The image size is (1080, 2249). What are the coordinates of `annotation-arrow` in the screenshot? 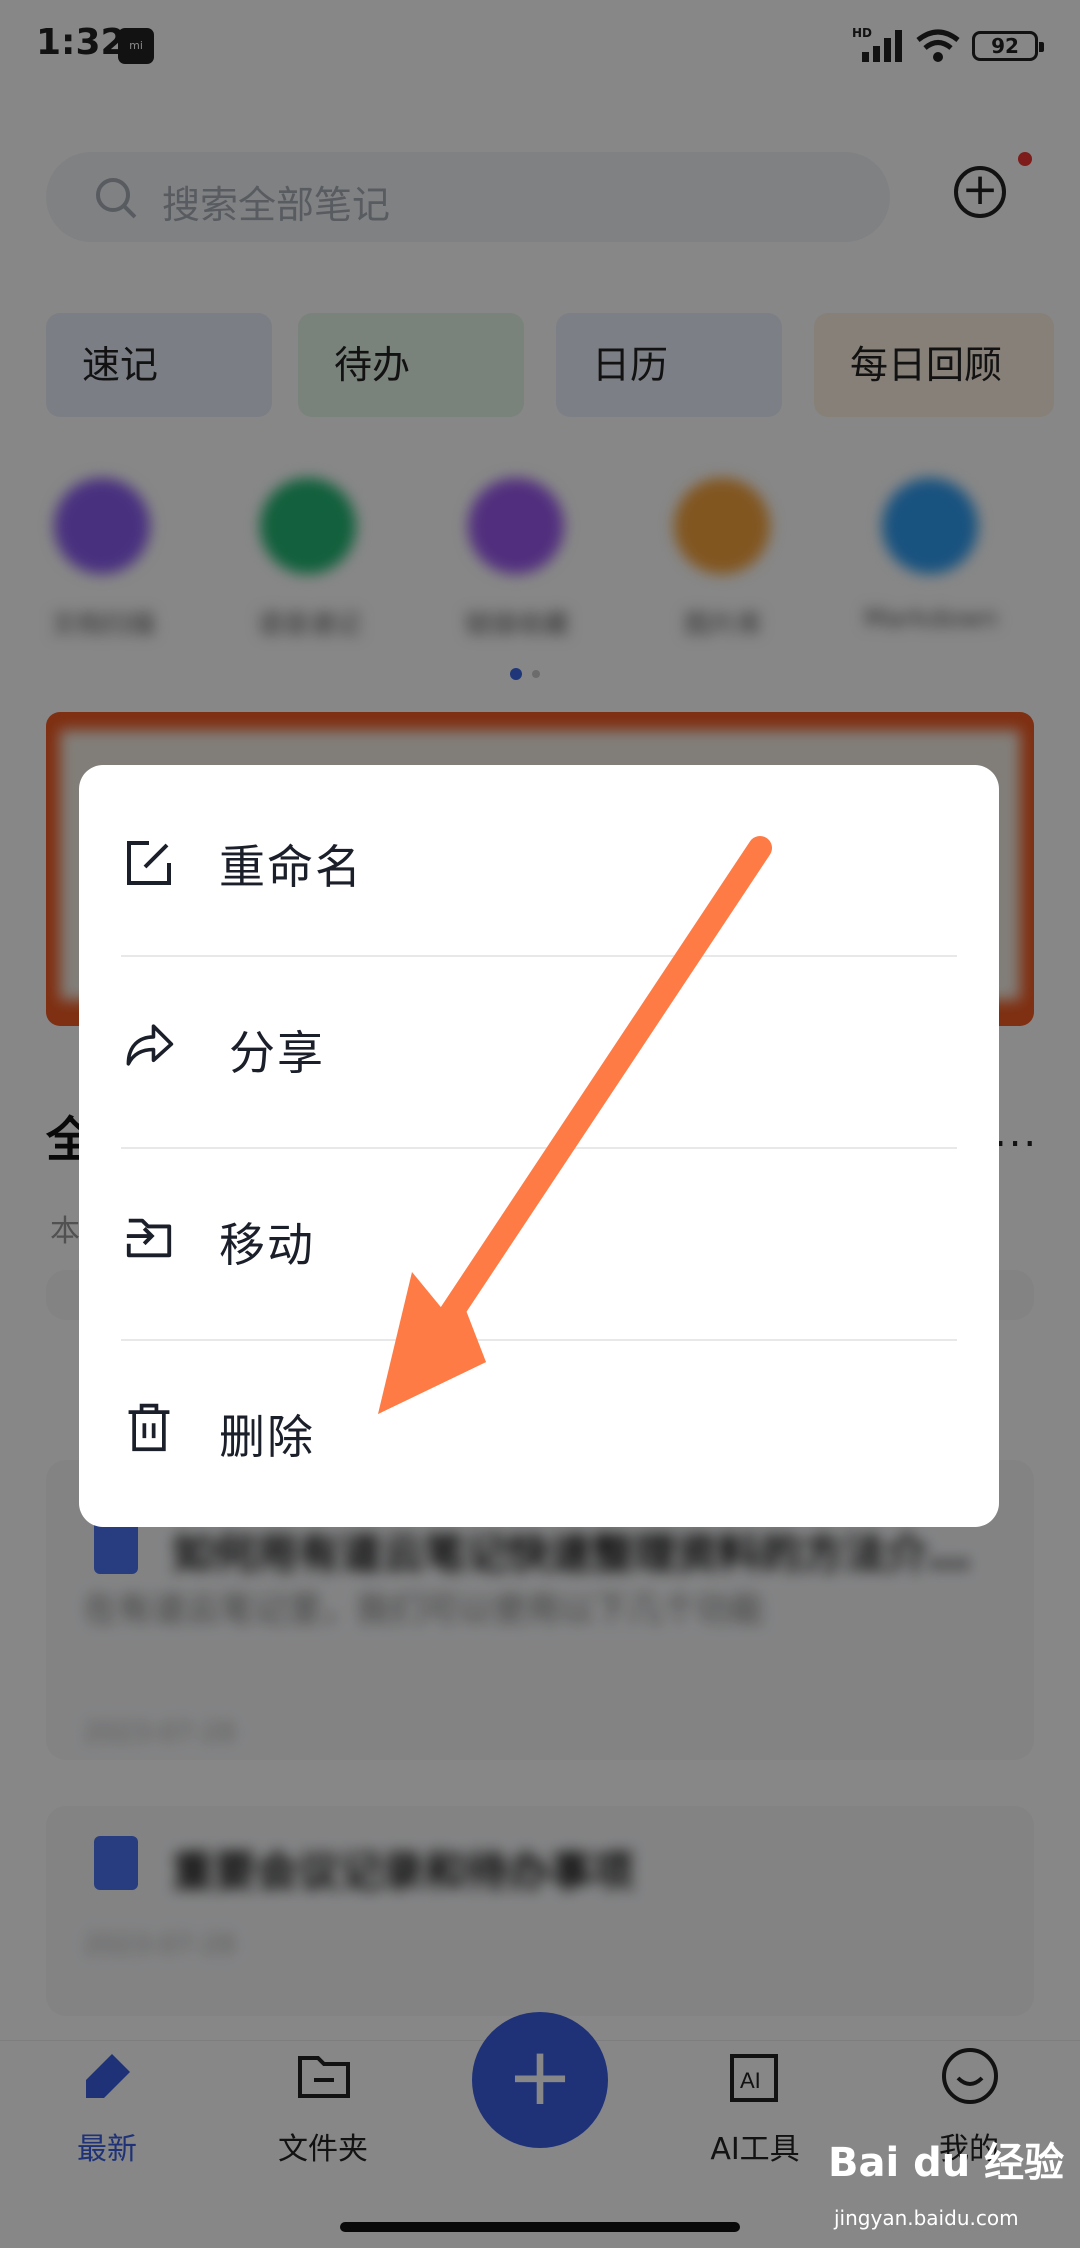 It's located at (575, 1125).